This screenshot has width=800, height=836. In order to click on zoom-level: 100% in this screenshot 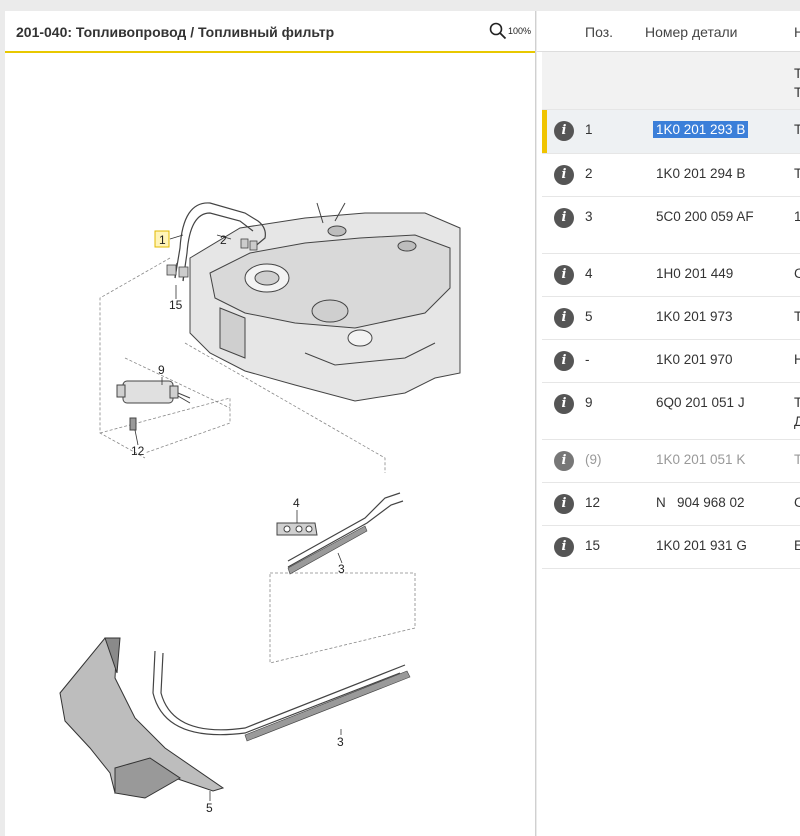, I will do `click(519, 31)`.